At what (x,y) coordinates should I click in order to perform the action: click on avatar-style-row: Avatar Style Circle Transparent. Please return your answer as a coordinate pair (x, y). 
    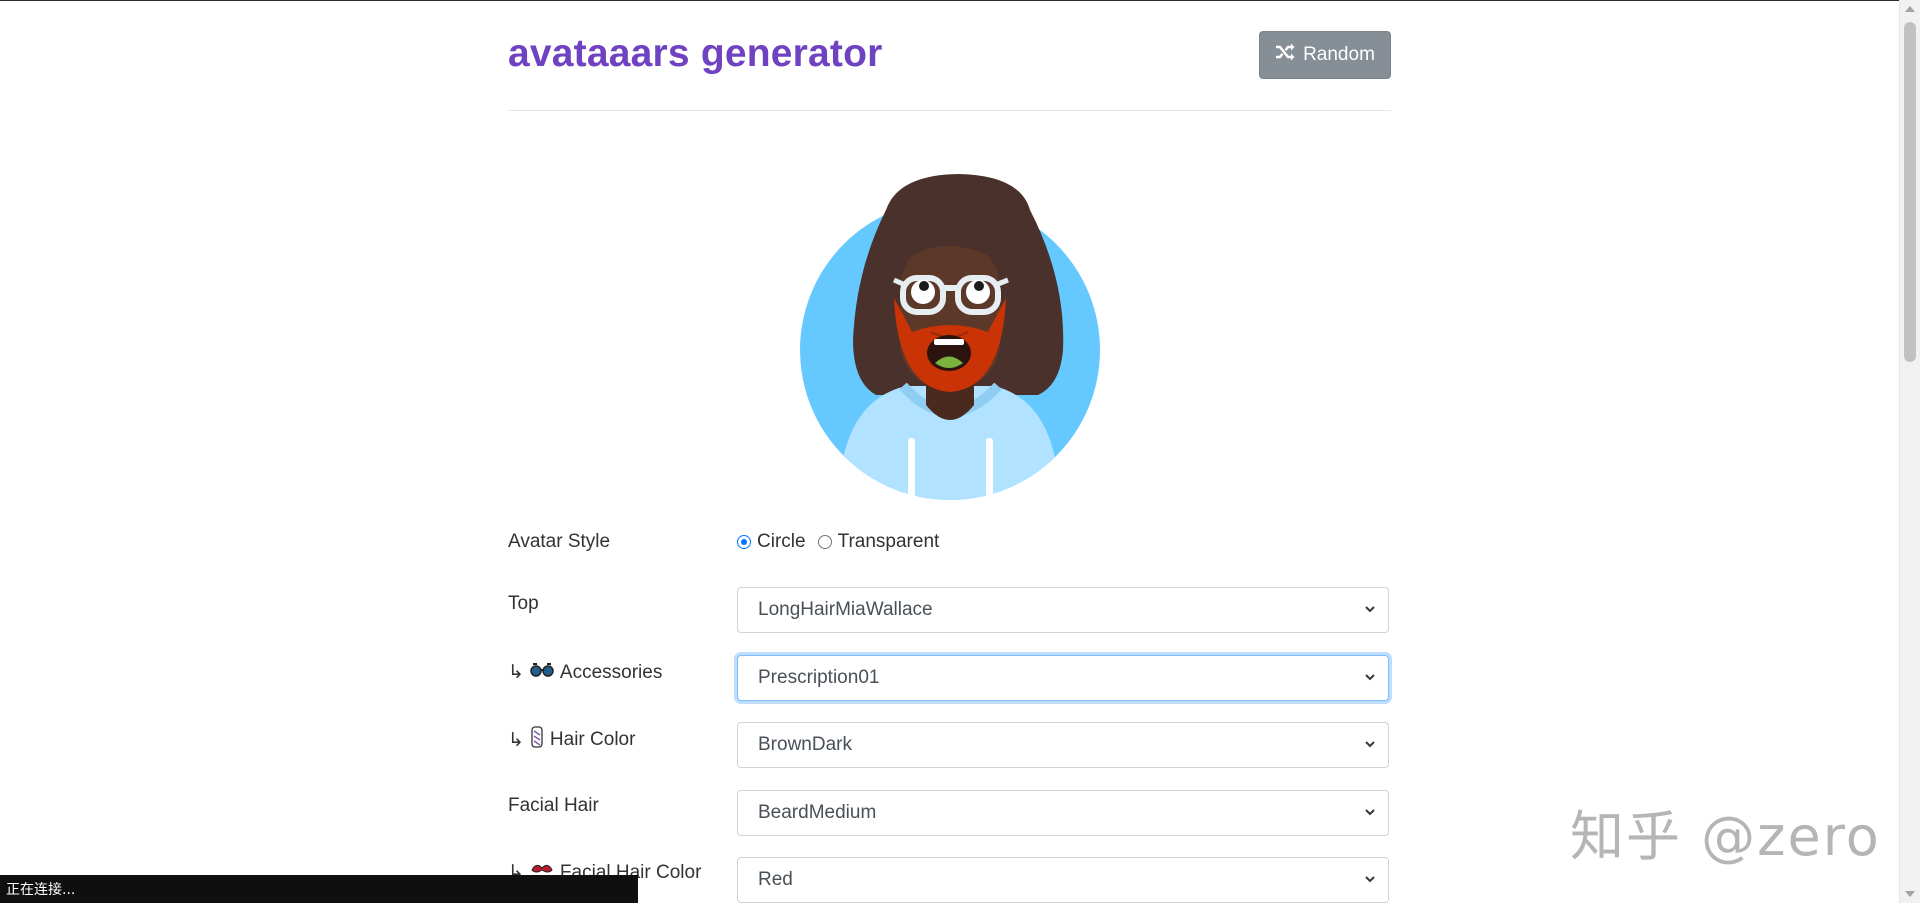
    Looking at the image, I should click on (949, 555).